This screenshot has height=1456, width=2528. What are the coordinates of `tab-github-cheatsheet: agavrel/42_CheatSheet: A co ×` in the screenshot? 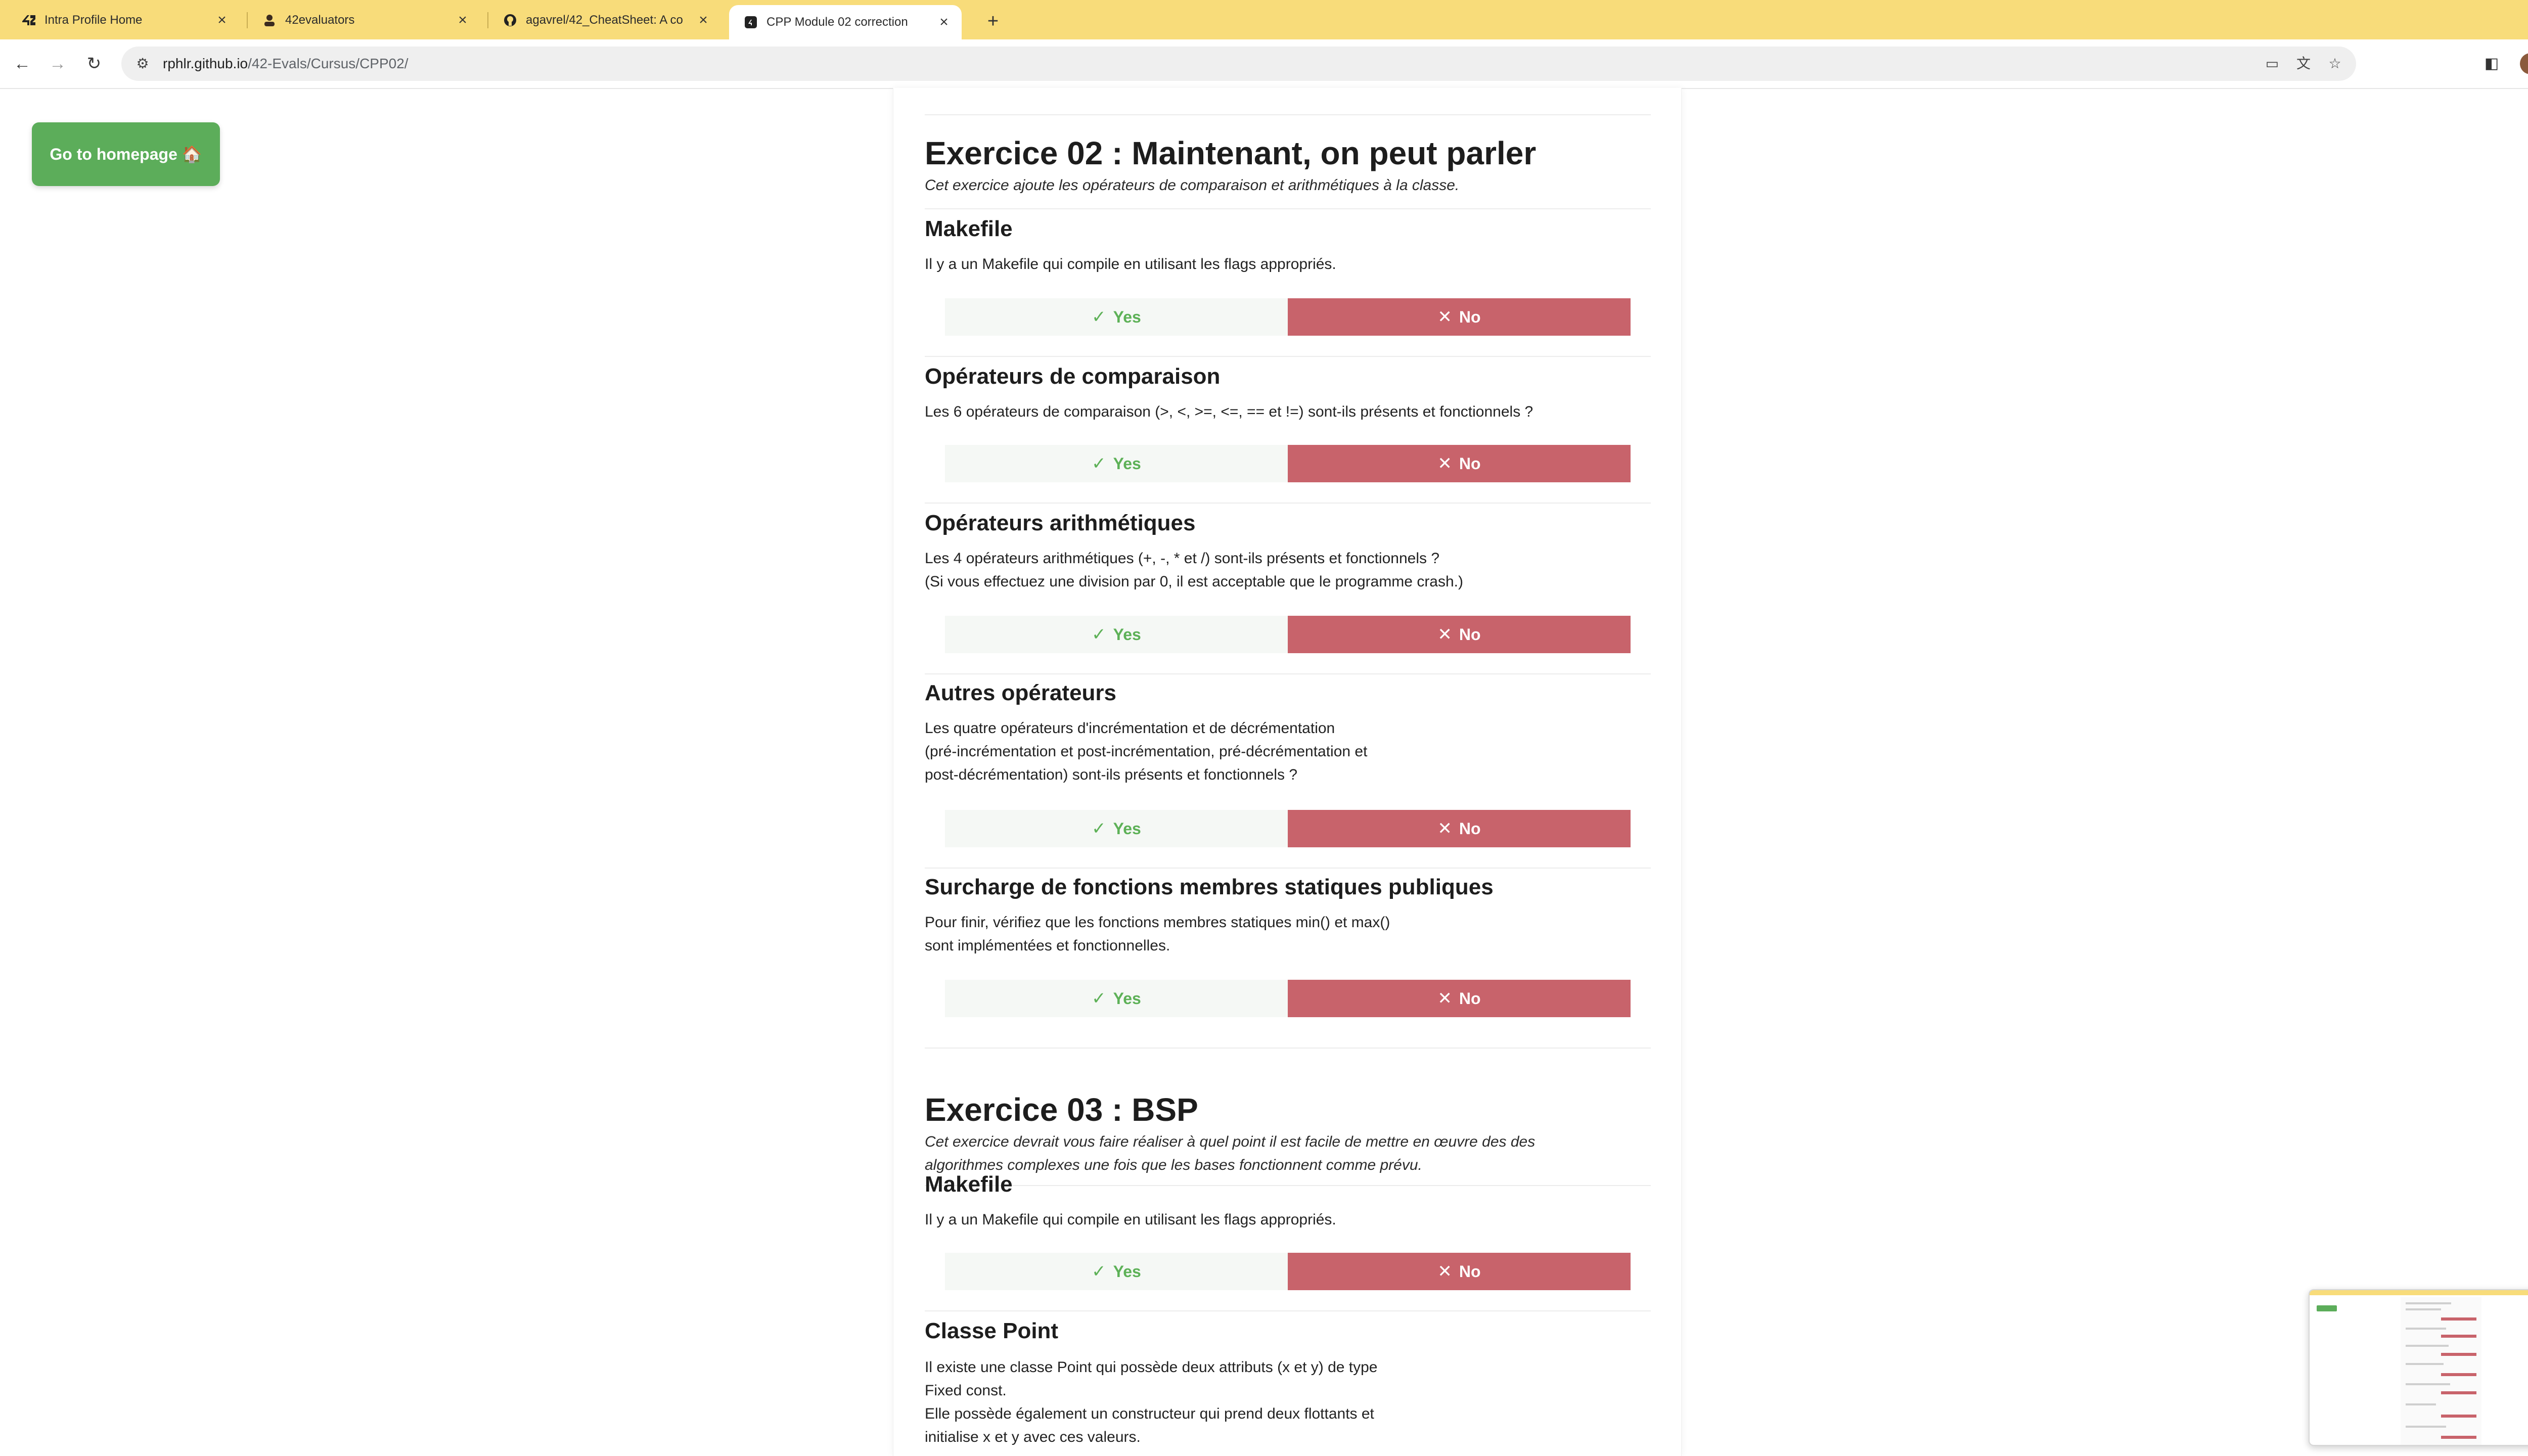 It's located at (605, 20).